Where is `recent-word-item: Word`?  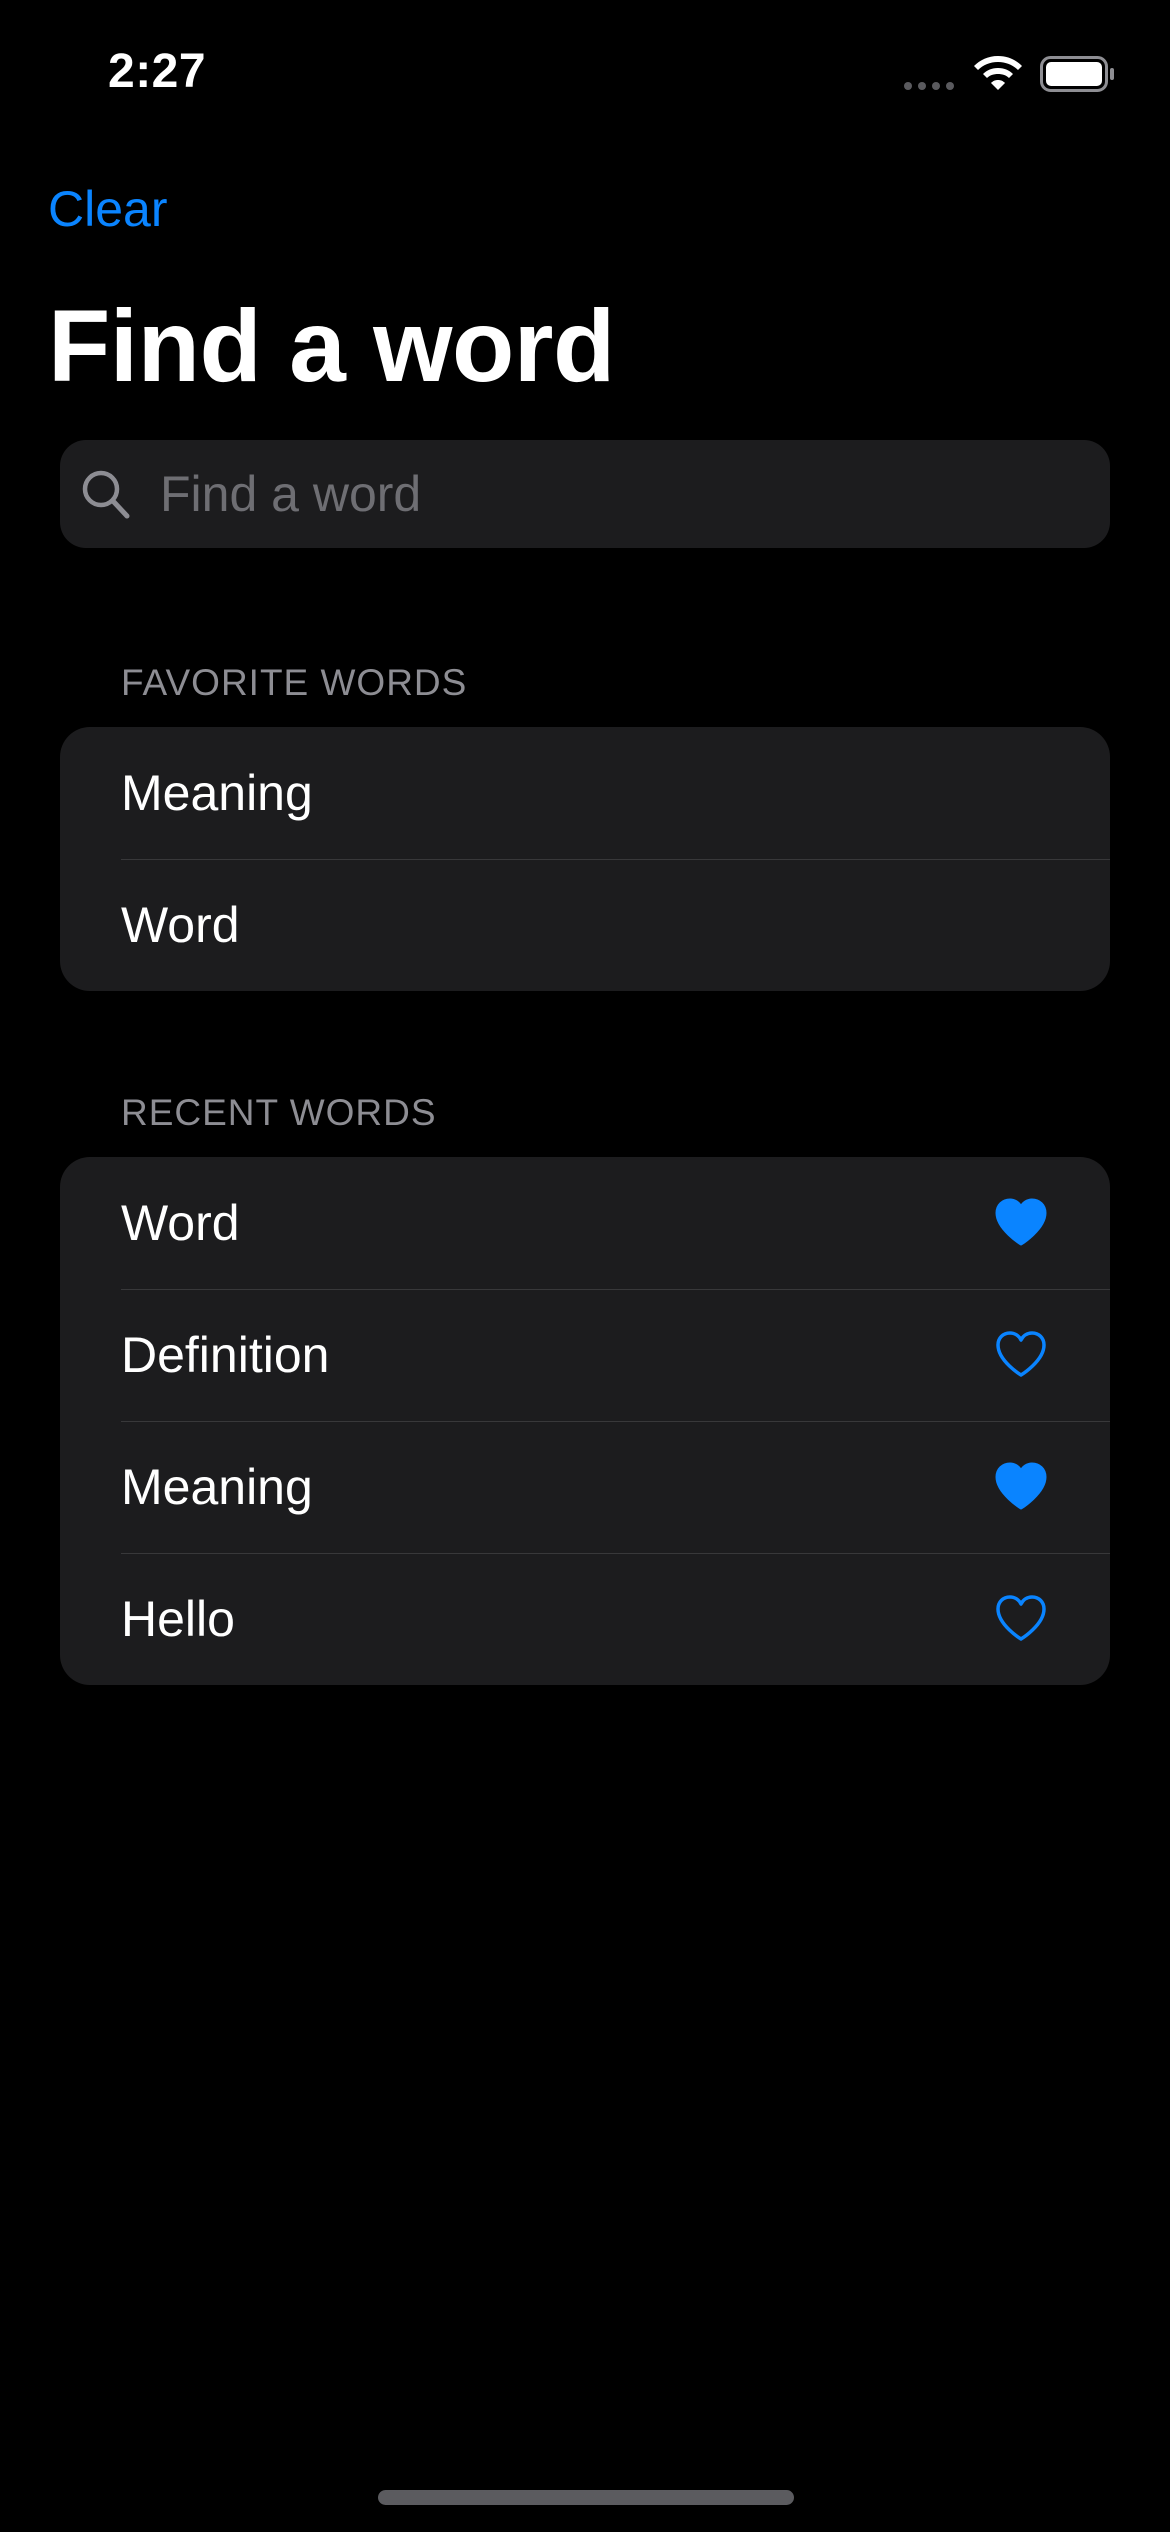
recent-word-item: Word is located at coordinates (585, 1223).